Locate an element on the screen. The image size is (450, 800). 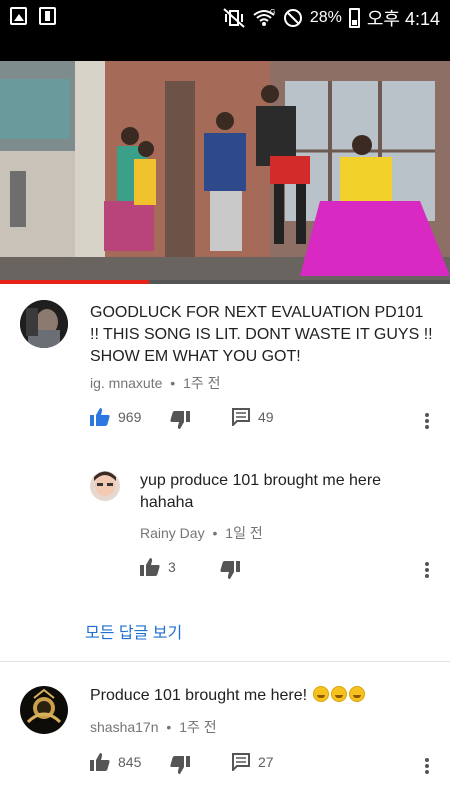
comment-text: Produce 101 brought me here! is located at coordinates (262, 696).